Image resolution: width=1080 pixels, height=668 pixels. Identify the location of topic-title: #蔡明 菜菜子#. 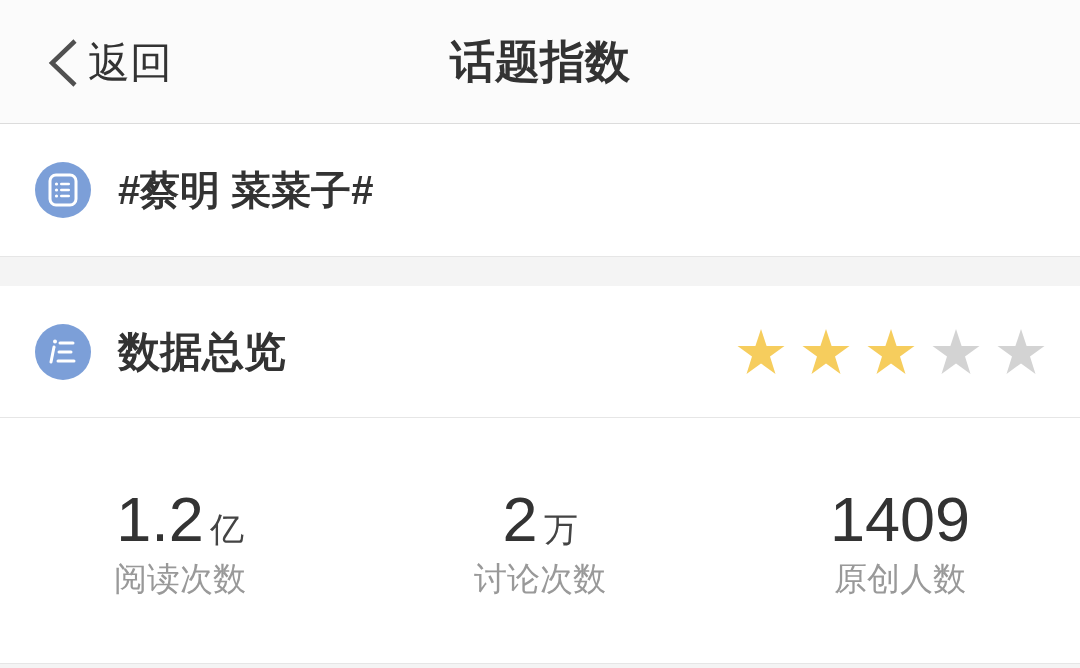
(246, 190).